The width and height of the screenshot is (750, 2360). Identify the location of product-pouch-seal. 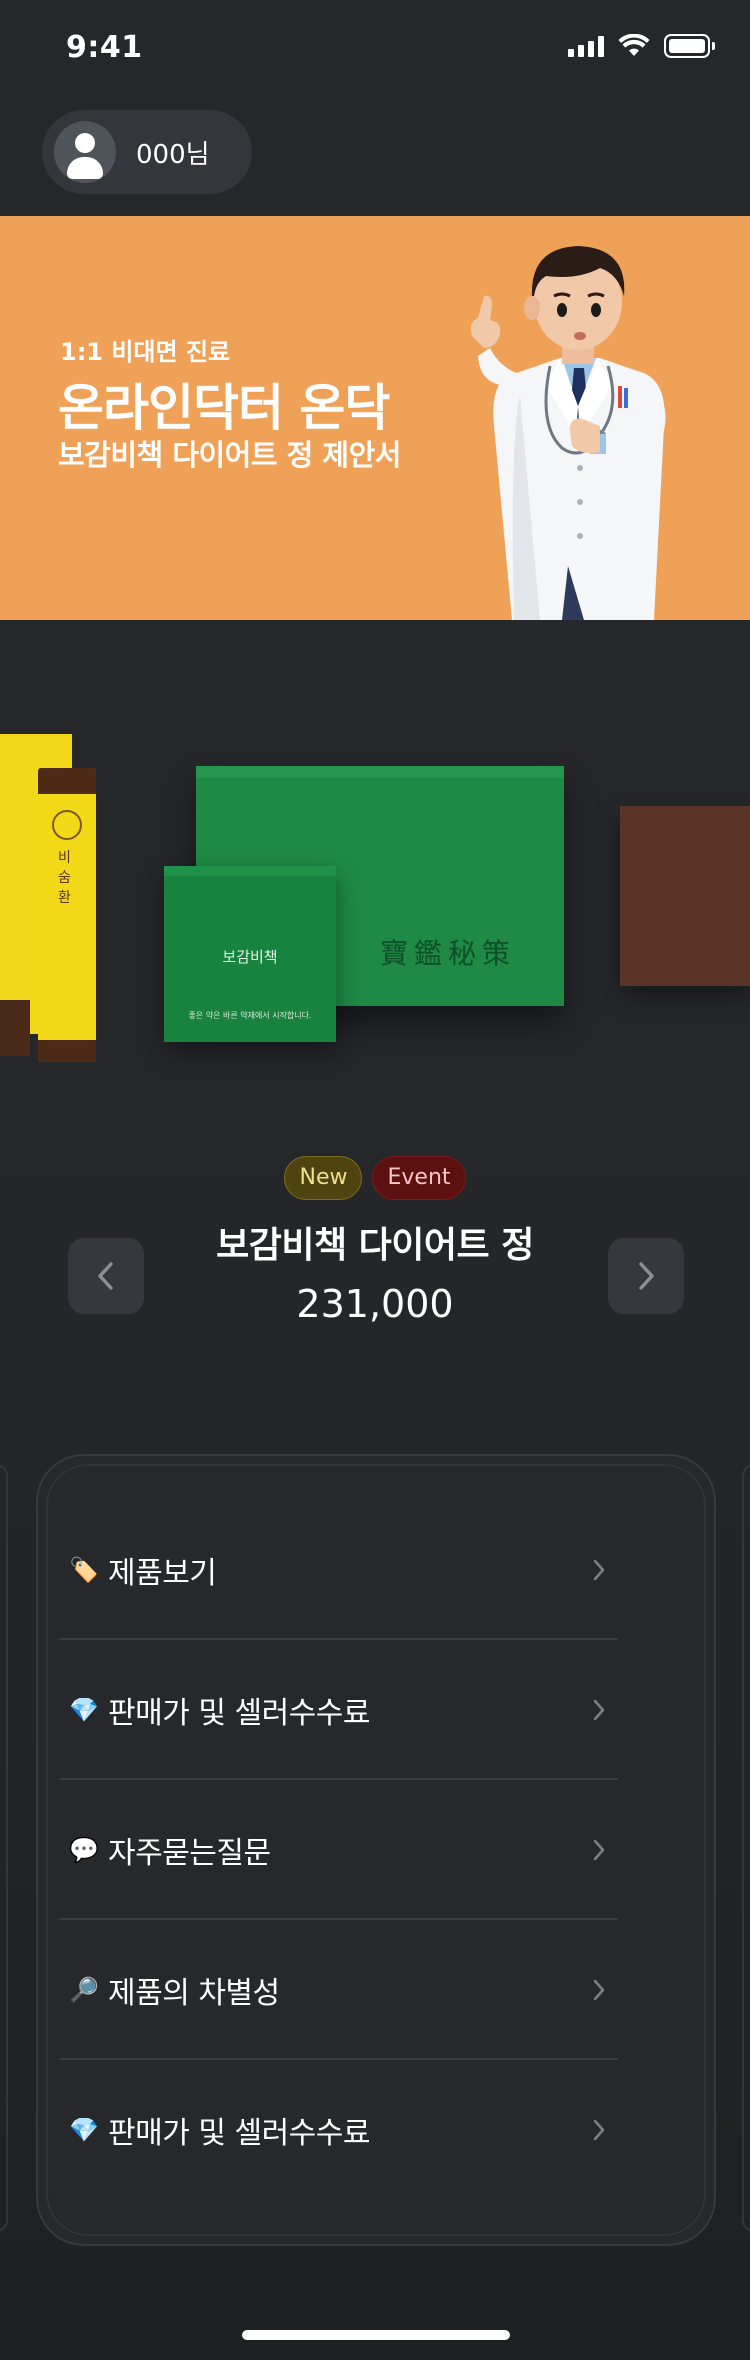
(250, 871).